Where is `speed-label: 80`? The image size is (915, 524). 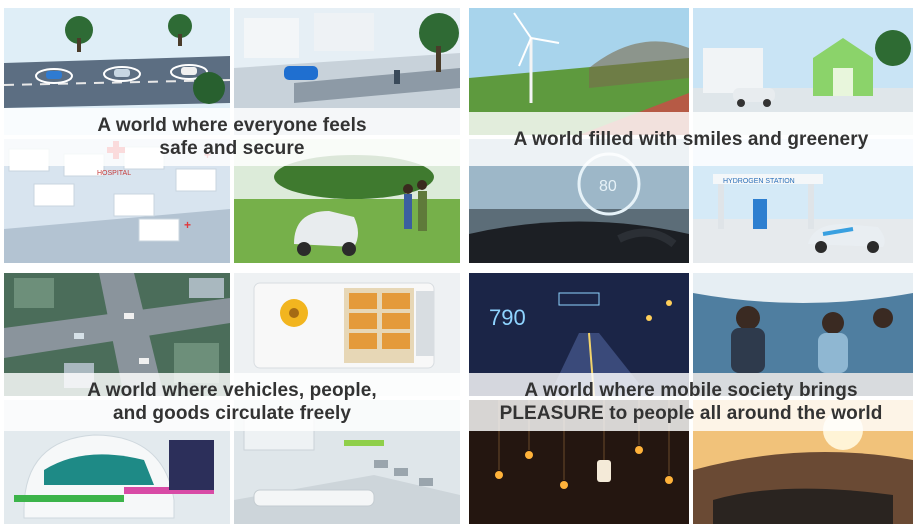
speed-label: 80 is located at coordinates (608, 186).